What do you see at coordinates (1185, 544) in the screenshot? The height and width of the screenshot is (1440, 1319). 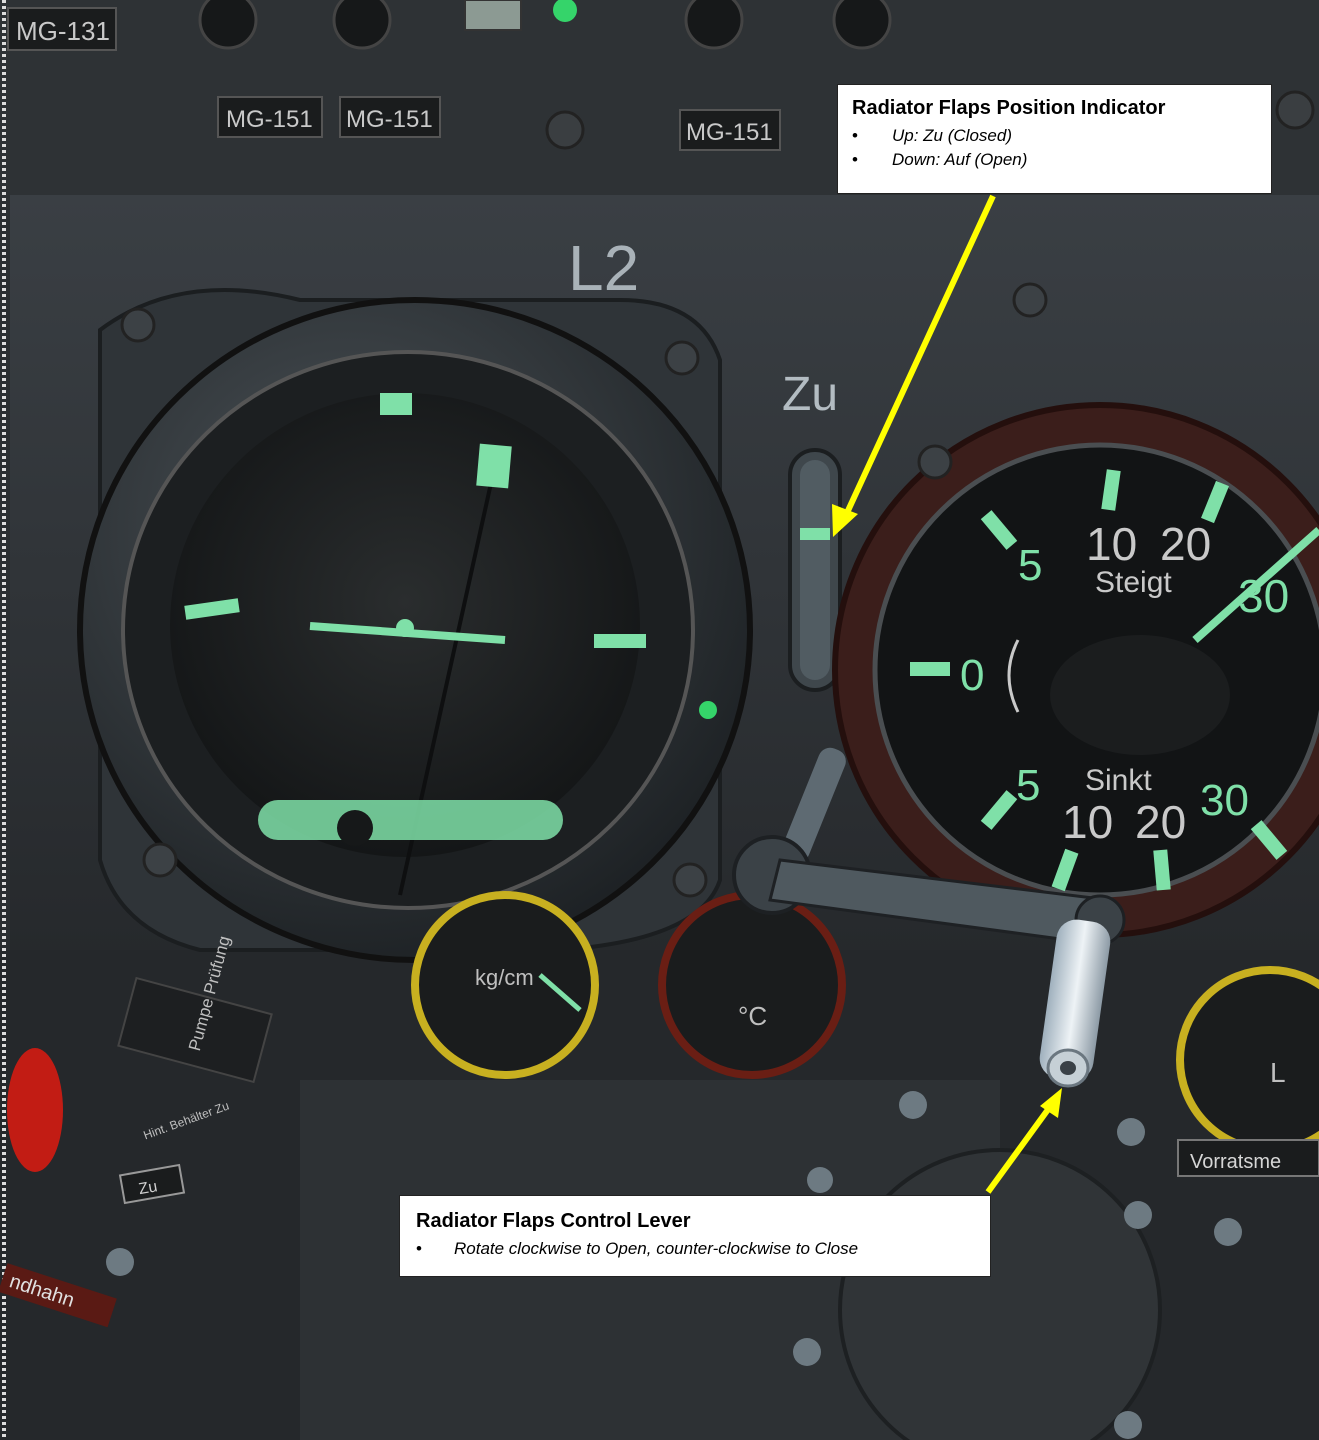 I see `vsi-num-20-up: 20` at bounding box center [1185, 544].